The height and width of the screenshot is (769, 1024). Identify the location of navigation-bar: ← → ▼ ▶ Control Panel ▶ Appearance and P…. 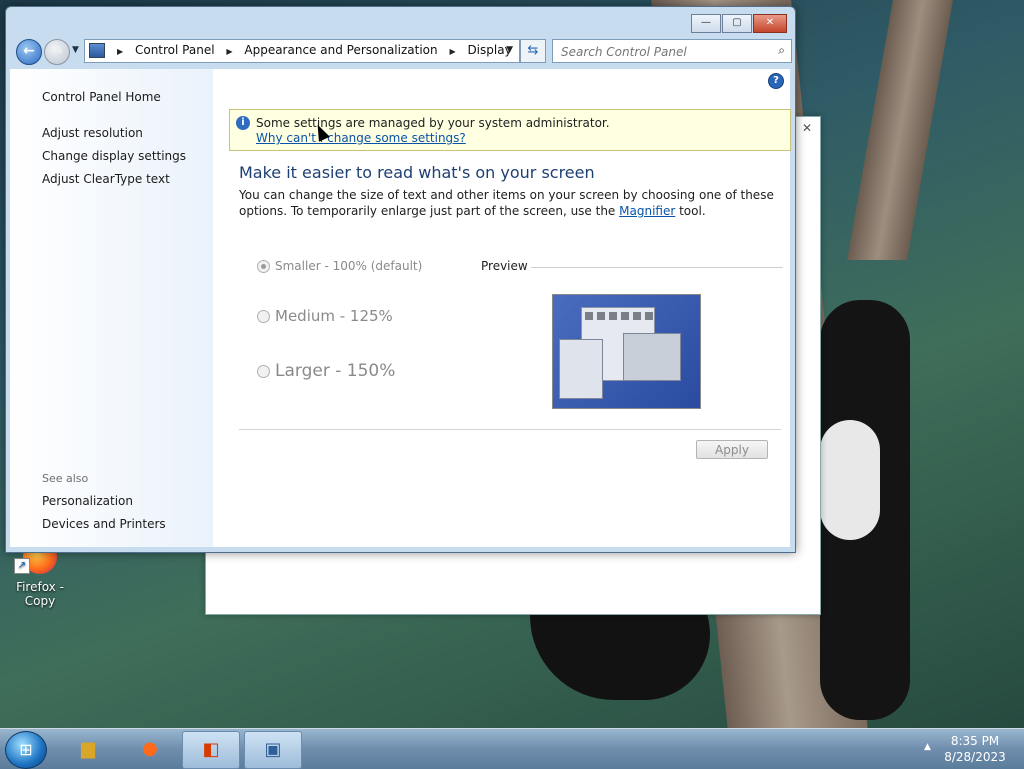
(402, 52).